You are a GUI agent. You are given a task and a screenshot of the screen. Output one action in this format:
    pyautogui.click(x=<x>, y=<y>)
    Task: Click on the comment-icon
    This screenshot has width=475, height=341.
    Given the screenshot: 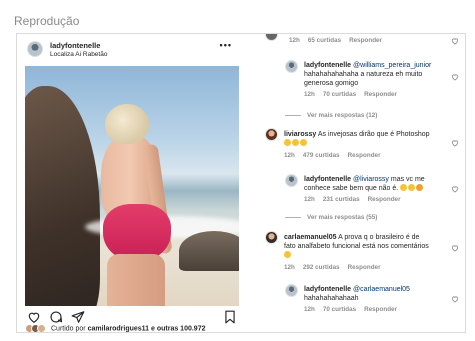 What is the action you would take?
    pyautogui.click(x=56, y=317)
    